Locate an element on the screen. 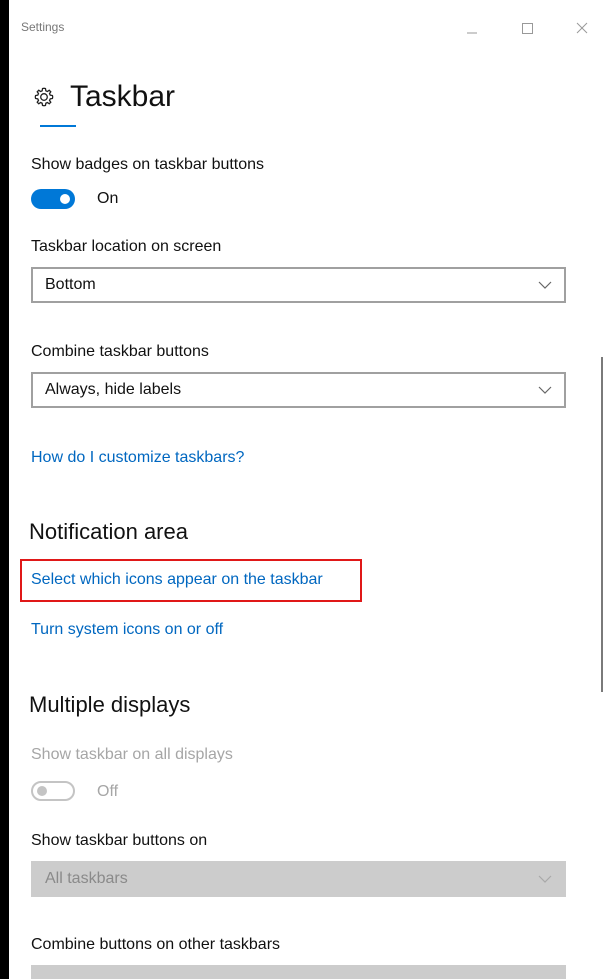  buttons-on-label: Show taskbar buttons on is located at coordinates (119, 840).